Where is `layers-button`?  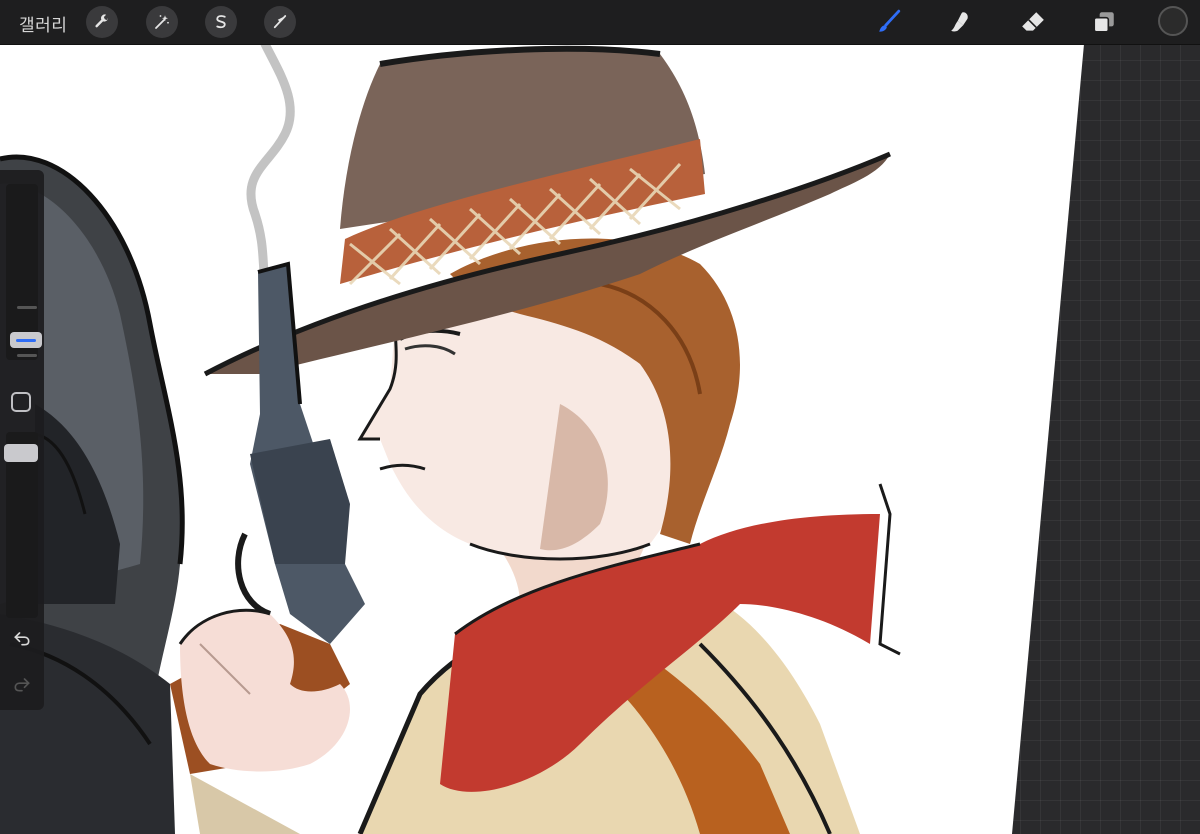
layers-button is located at coordinates (1104, 22).